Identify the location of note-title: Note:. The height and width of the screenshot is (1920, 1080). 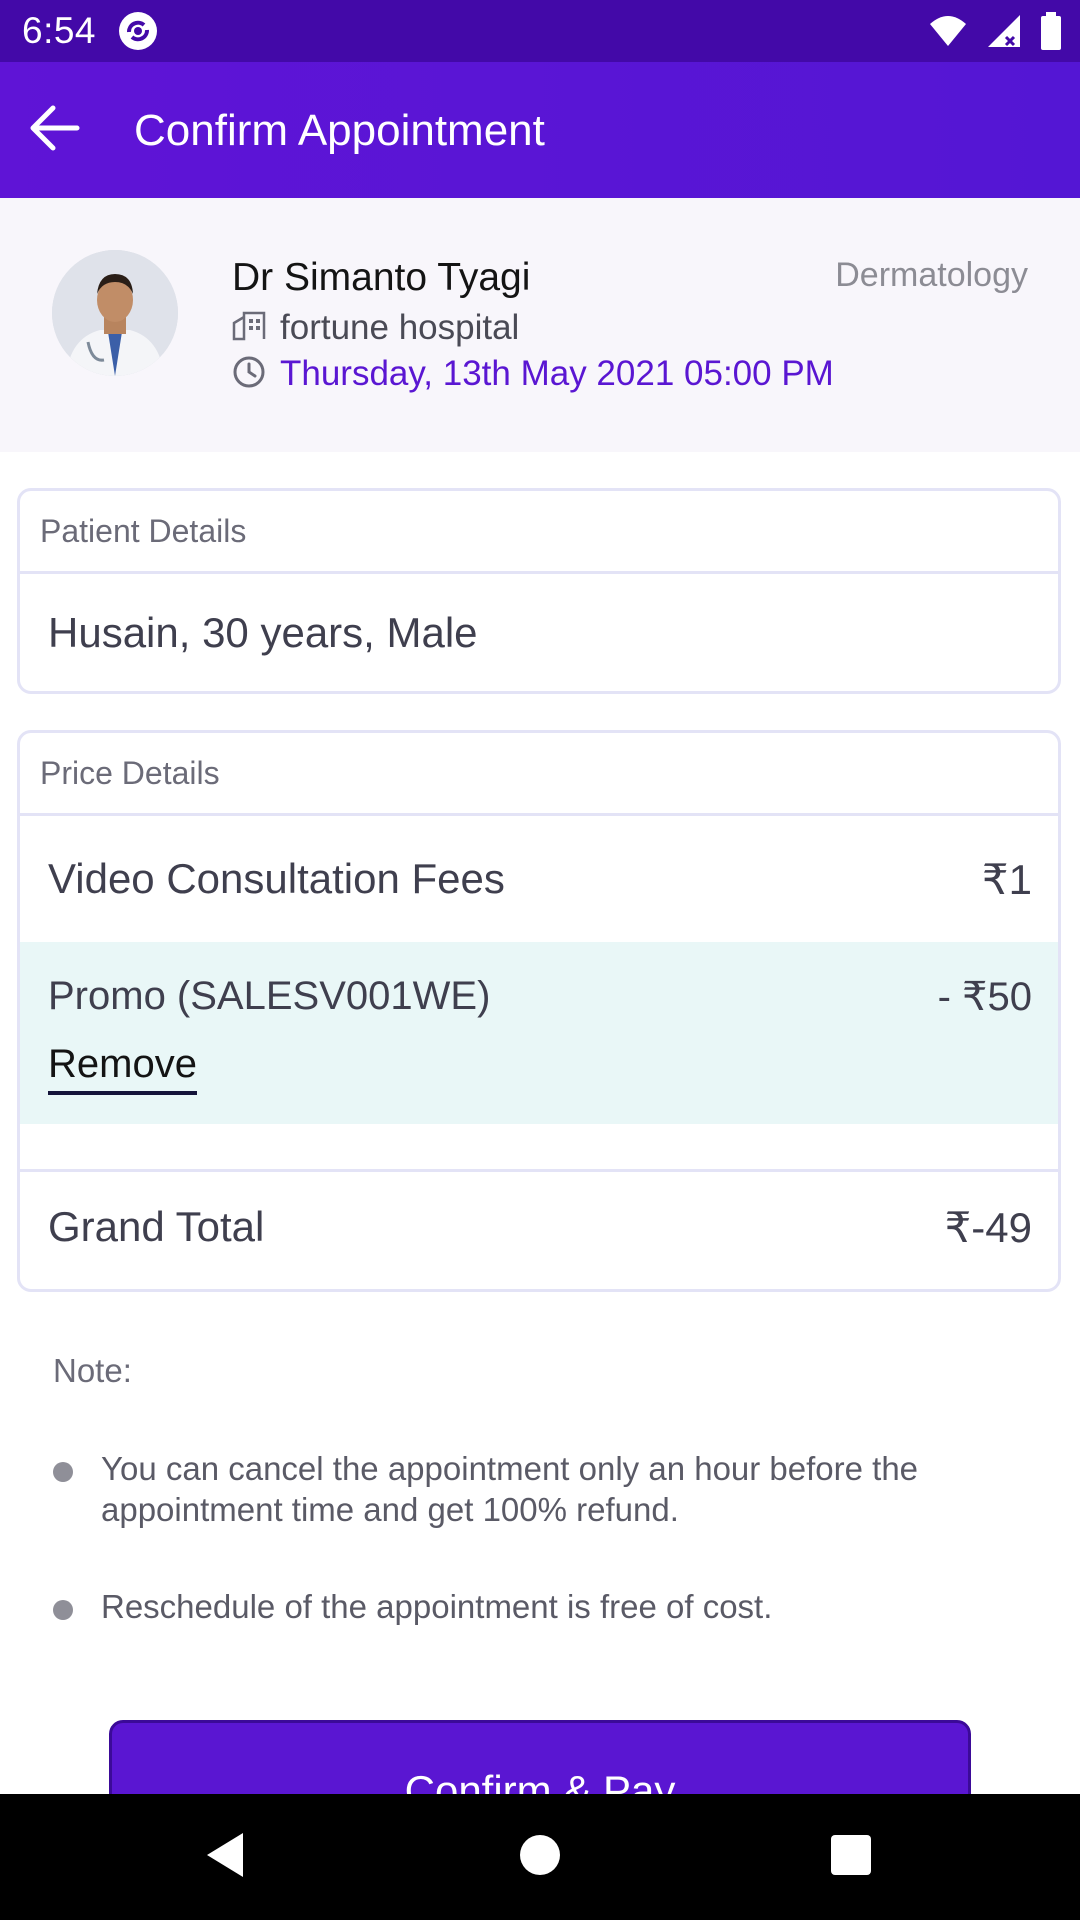
(92, 1370).